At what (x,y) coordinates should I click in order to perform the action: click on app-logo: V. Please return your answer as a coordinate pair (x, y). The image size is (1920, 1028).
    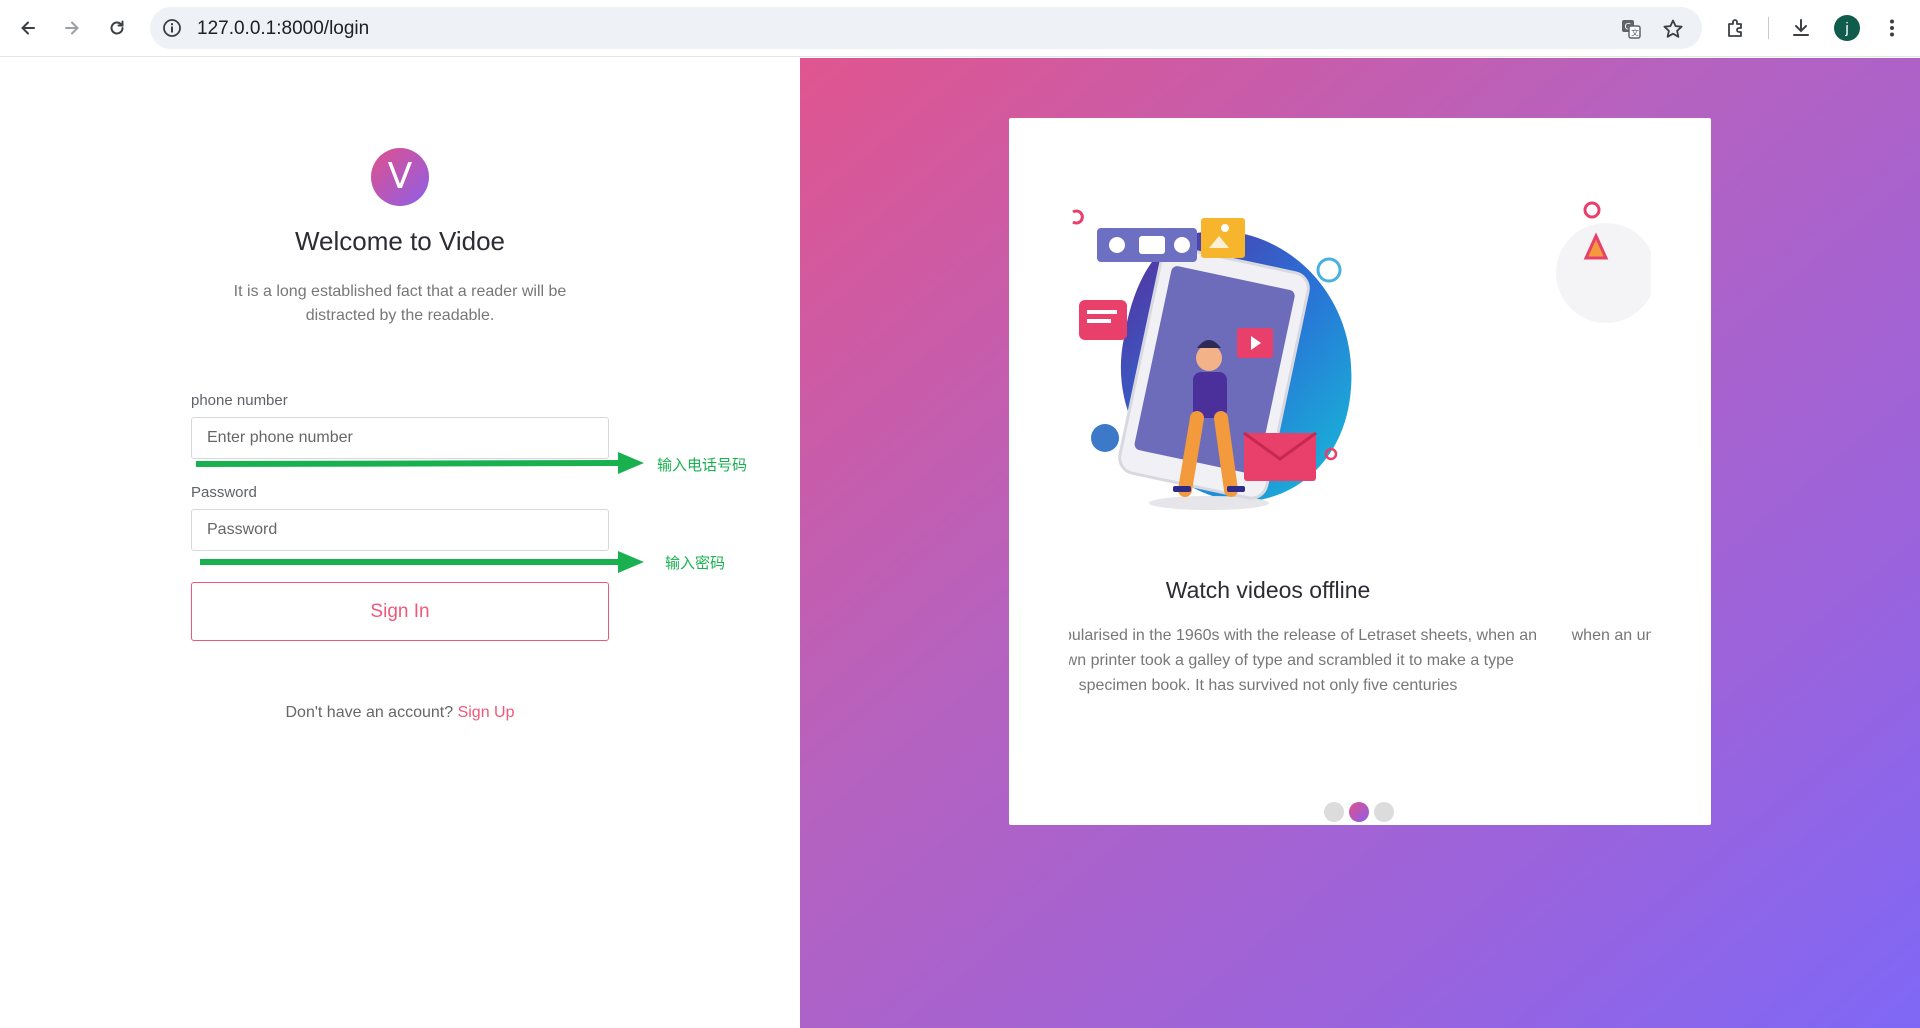
    Looking at the image, I should click on (400, 177).